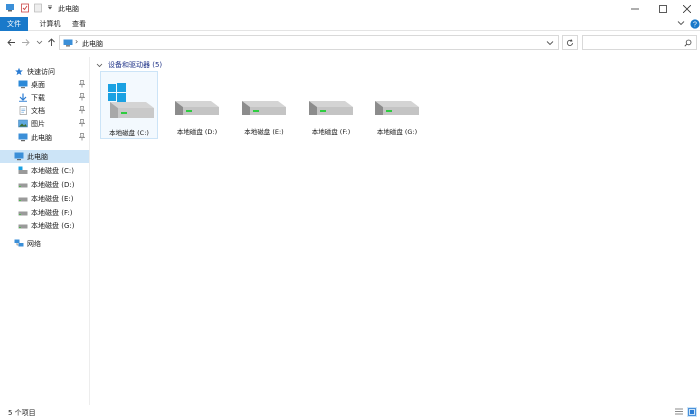 This screenshot has height=419, width=700. Describe the element at coordinates (53, 225) in the screenshot. I see `sidebar-item-label: 本地磁盘 (G:)` at that location.